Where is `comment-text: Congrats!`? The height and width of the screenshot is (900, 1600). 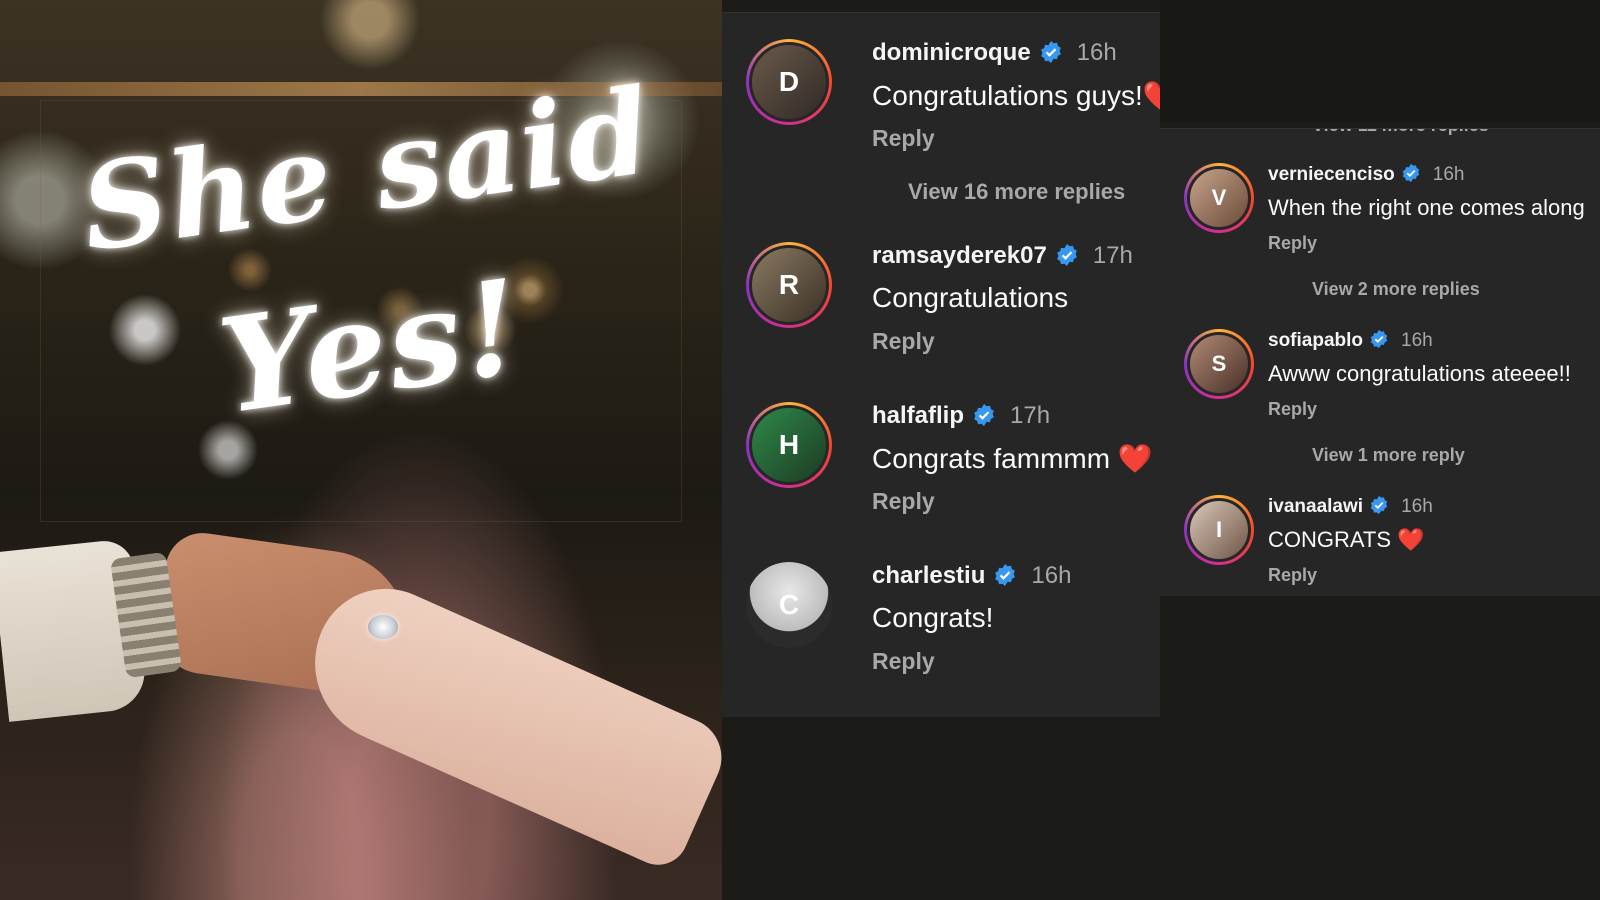
comment-text: Congrats! is located at coordinates (933, 617).